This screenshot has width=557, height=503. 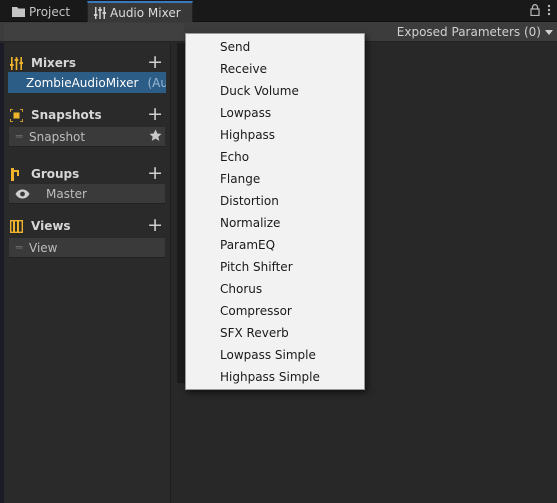 I want to click on add-group-button: +, so click(x=155, y=173).